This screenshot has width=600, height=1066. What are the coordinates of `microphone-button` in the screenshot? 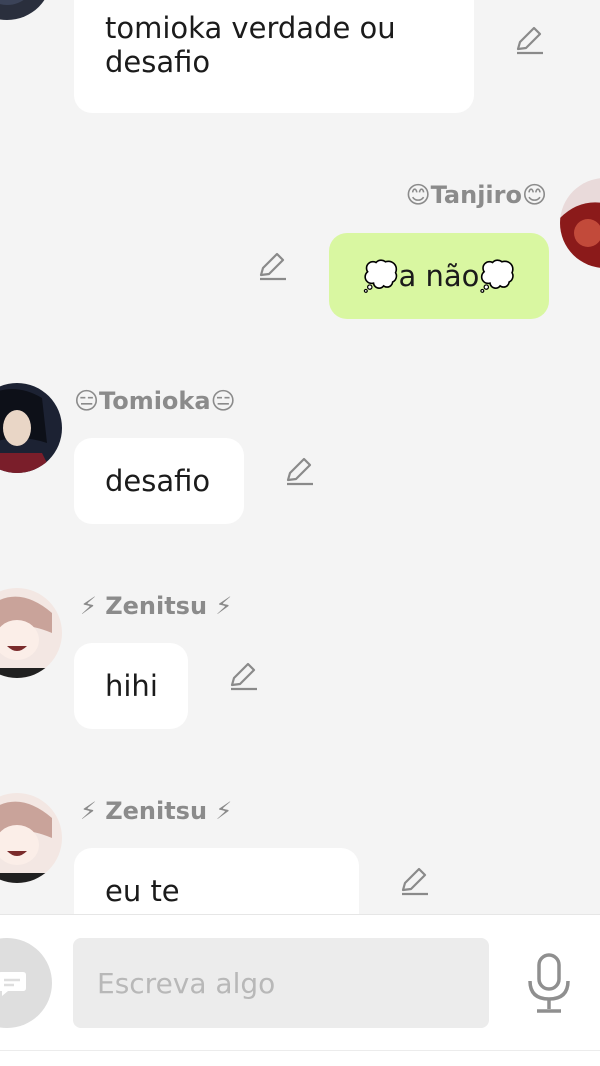 It's located at (549, 984).